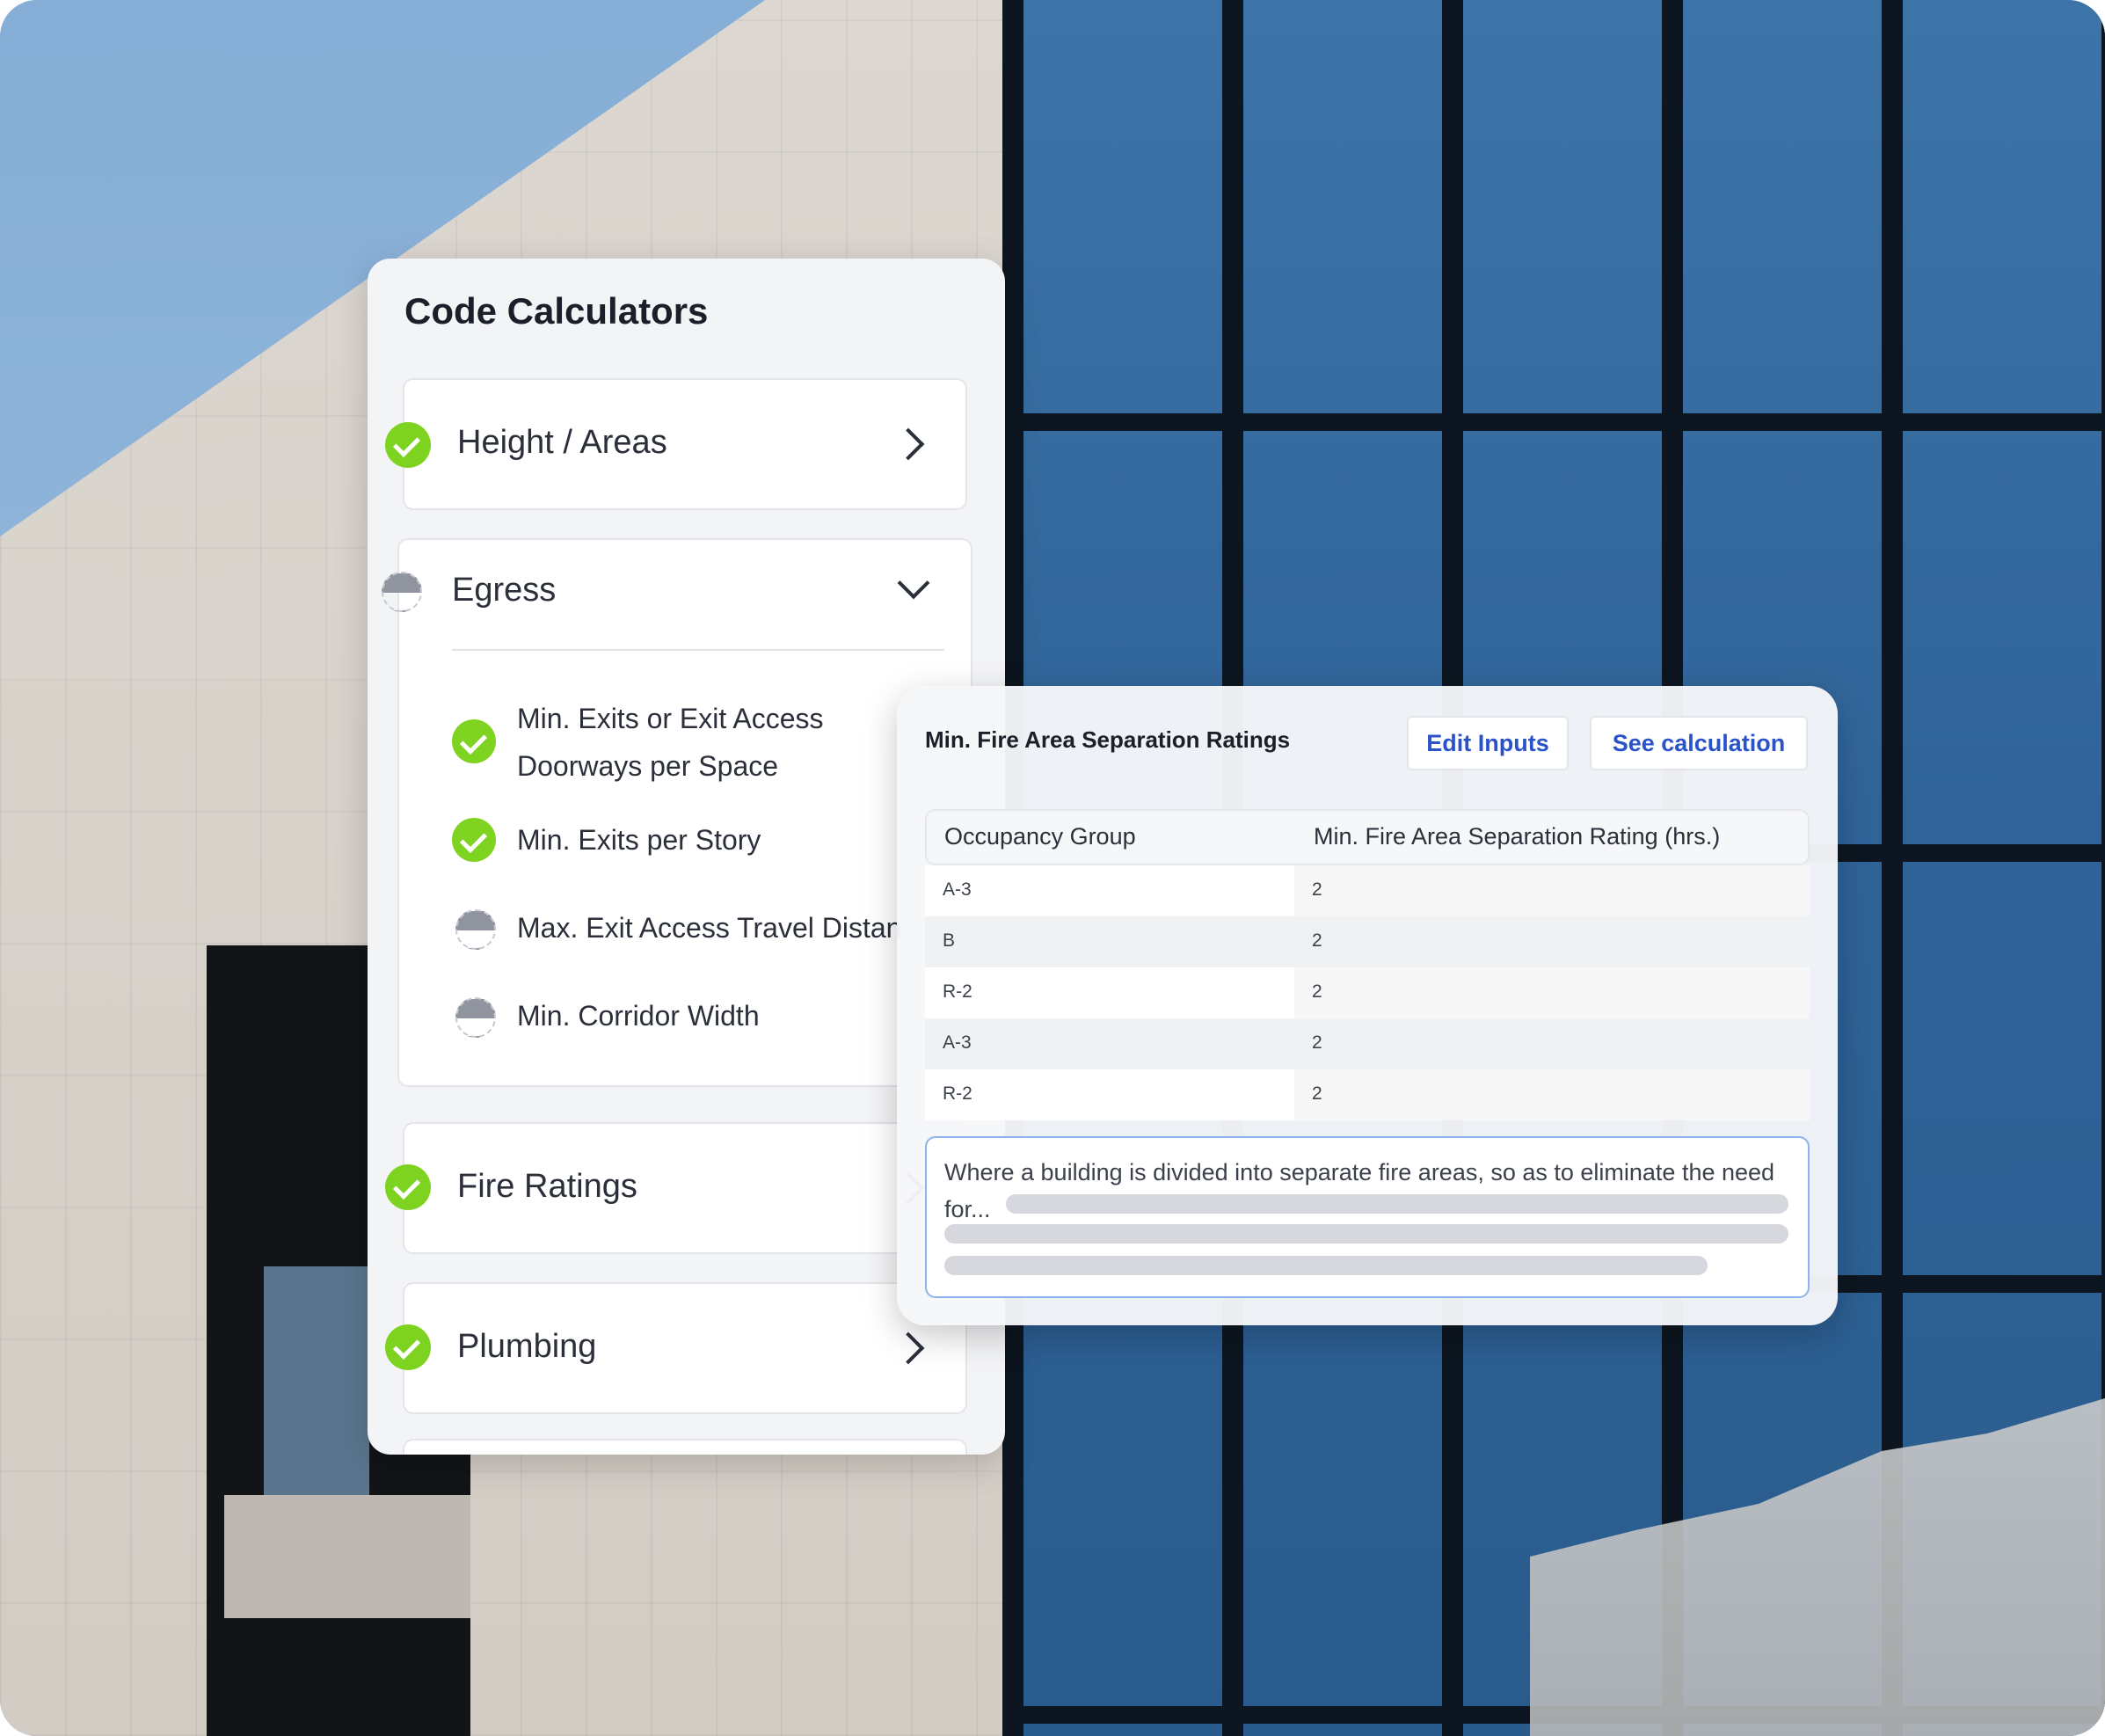 The image size is (2105, 1736). Describe the element at coordinates (1517, 837) in the screenshot. I see `column-header: Min. Fire Area Separation Rating (hrs.)` at that location.